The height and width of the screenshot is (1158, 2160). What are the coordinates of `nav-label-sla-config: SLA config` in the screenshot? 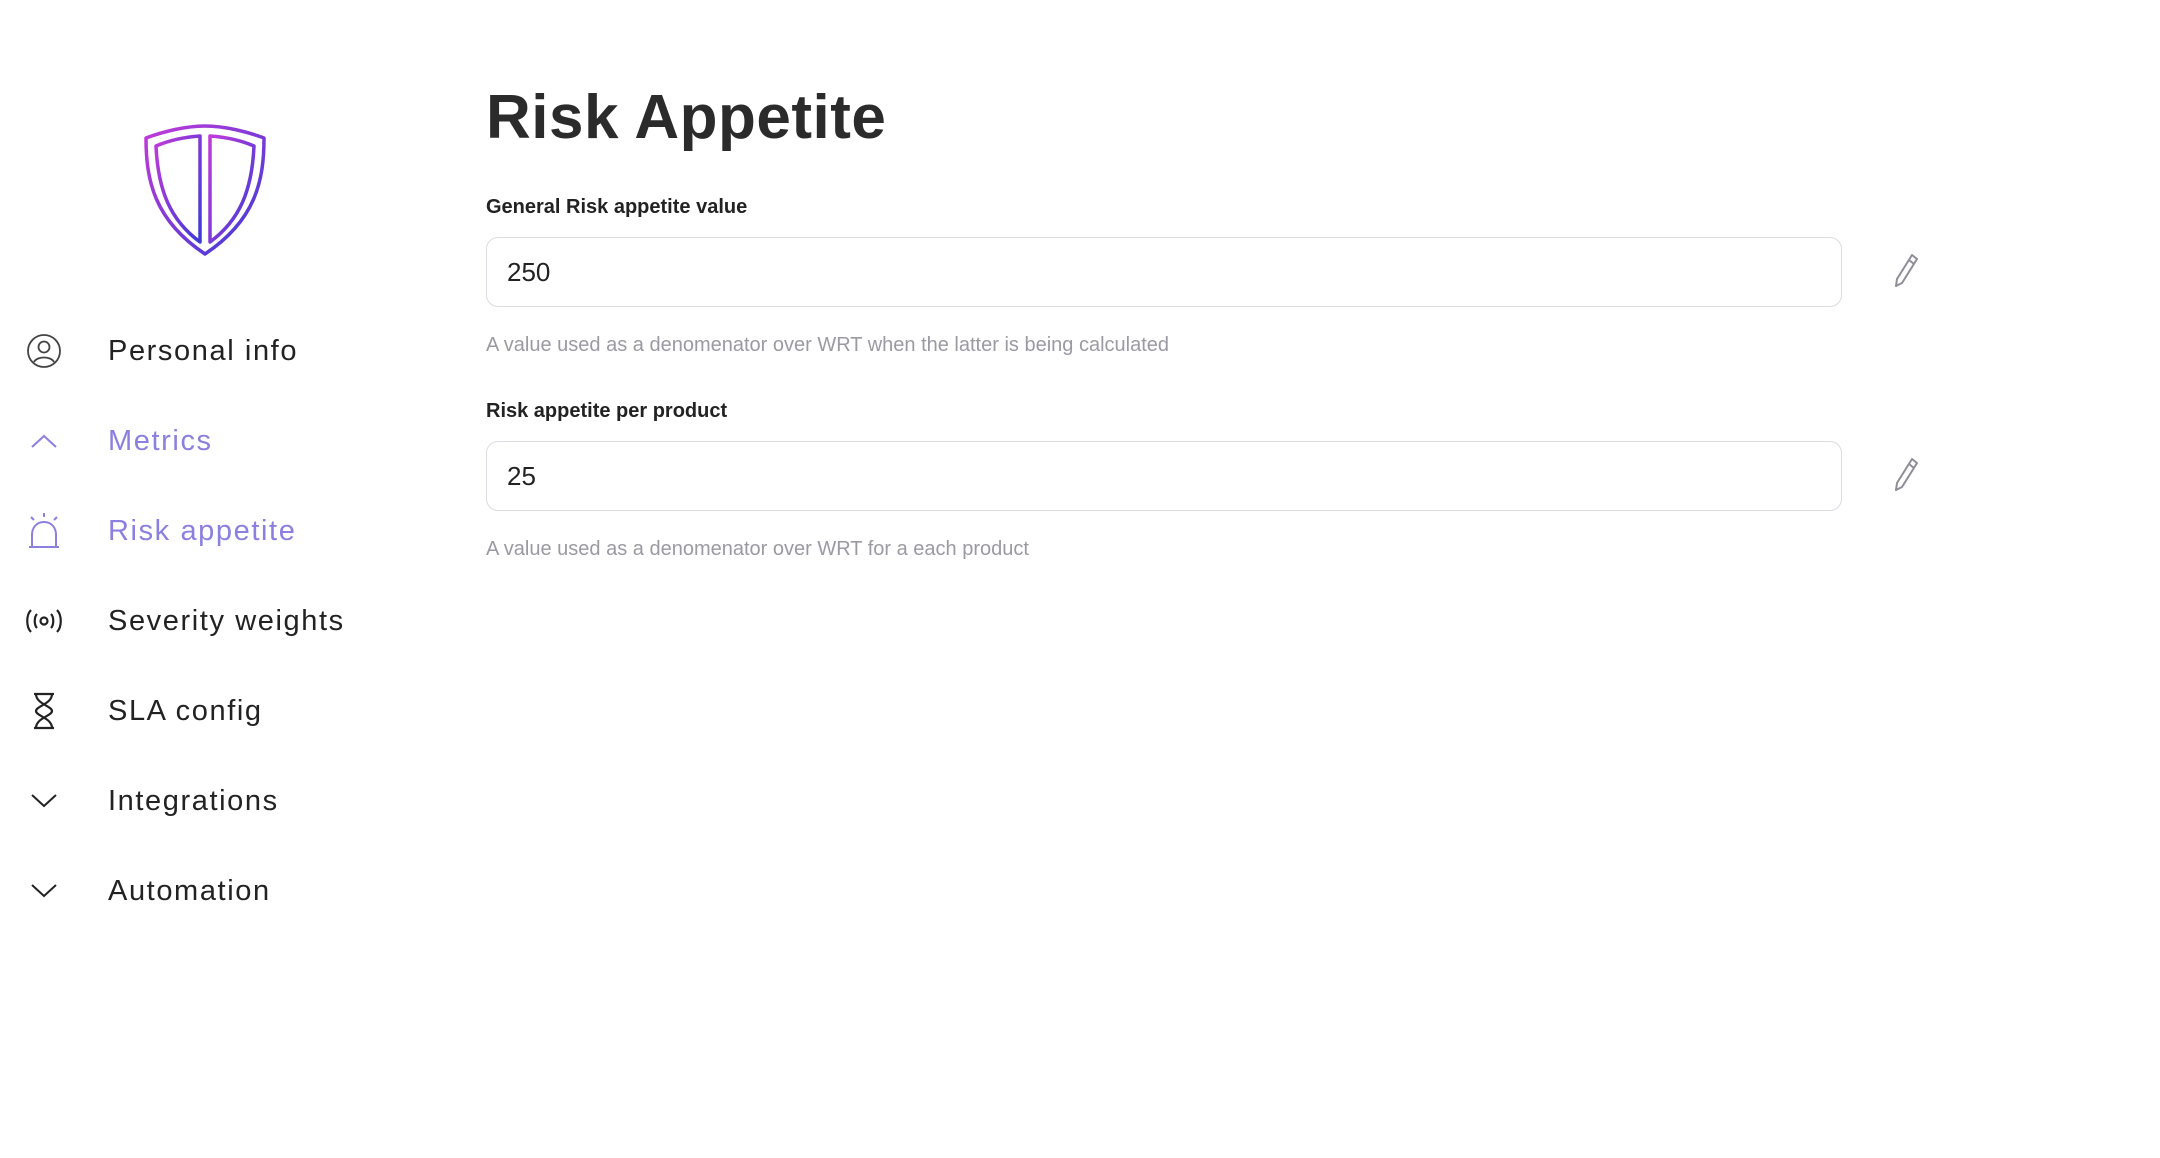 It's located at (185, 710).